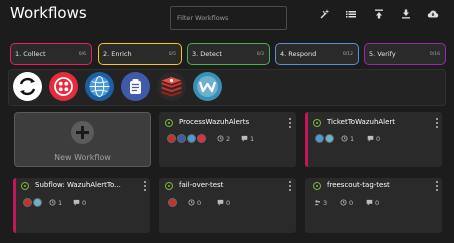  I want to click on stage-label: 4. Respond, so click(298, 54).